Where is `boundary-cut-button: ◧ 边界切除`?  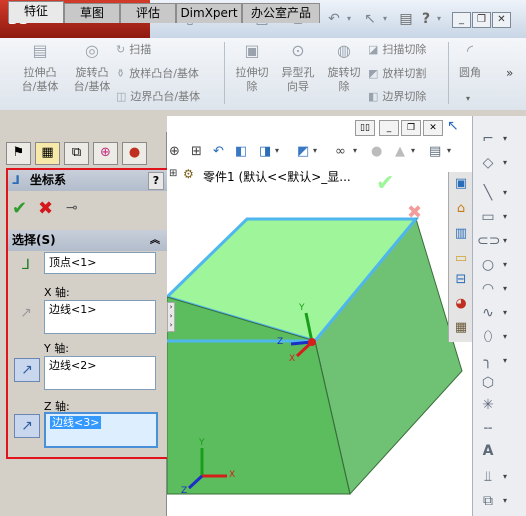
boundary-cut-button: ◧ 边界切除 is located at coordinates (397, 97).